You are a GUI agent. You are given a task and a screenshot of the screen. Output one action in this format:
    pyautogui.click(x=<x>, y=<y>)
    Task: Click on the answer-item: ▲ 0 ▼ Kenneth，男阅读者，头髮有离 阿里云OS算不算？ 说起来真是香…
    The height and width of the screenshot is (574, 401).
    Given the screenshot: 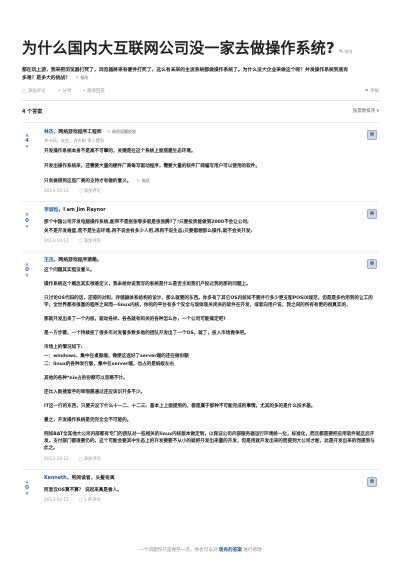 What is the action you would take?
    pyautogui.click(x=200, y=489)
    